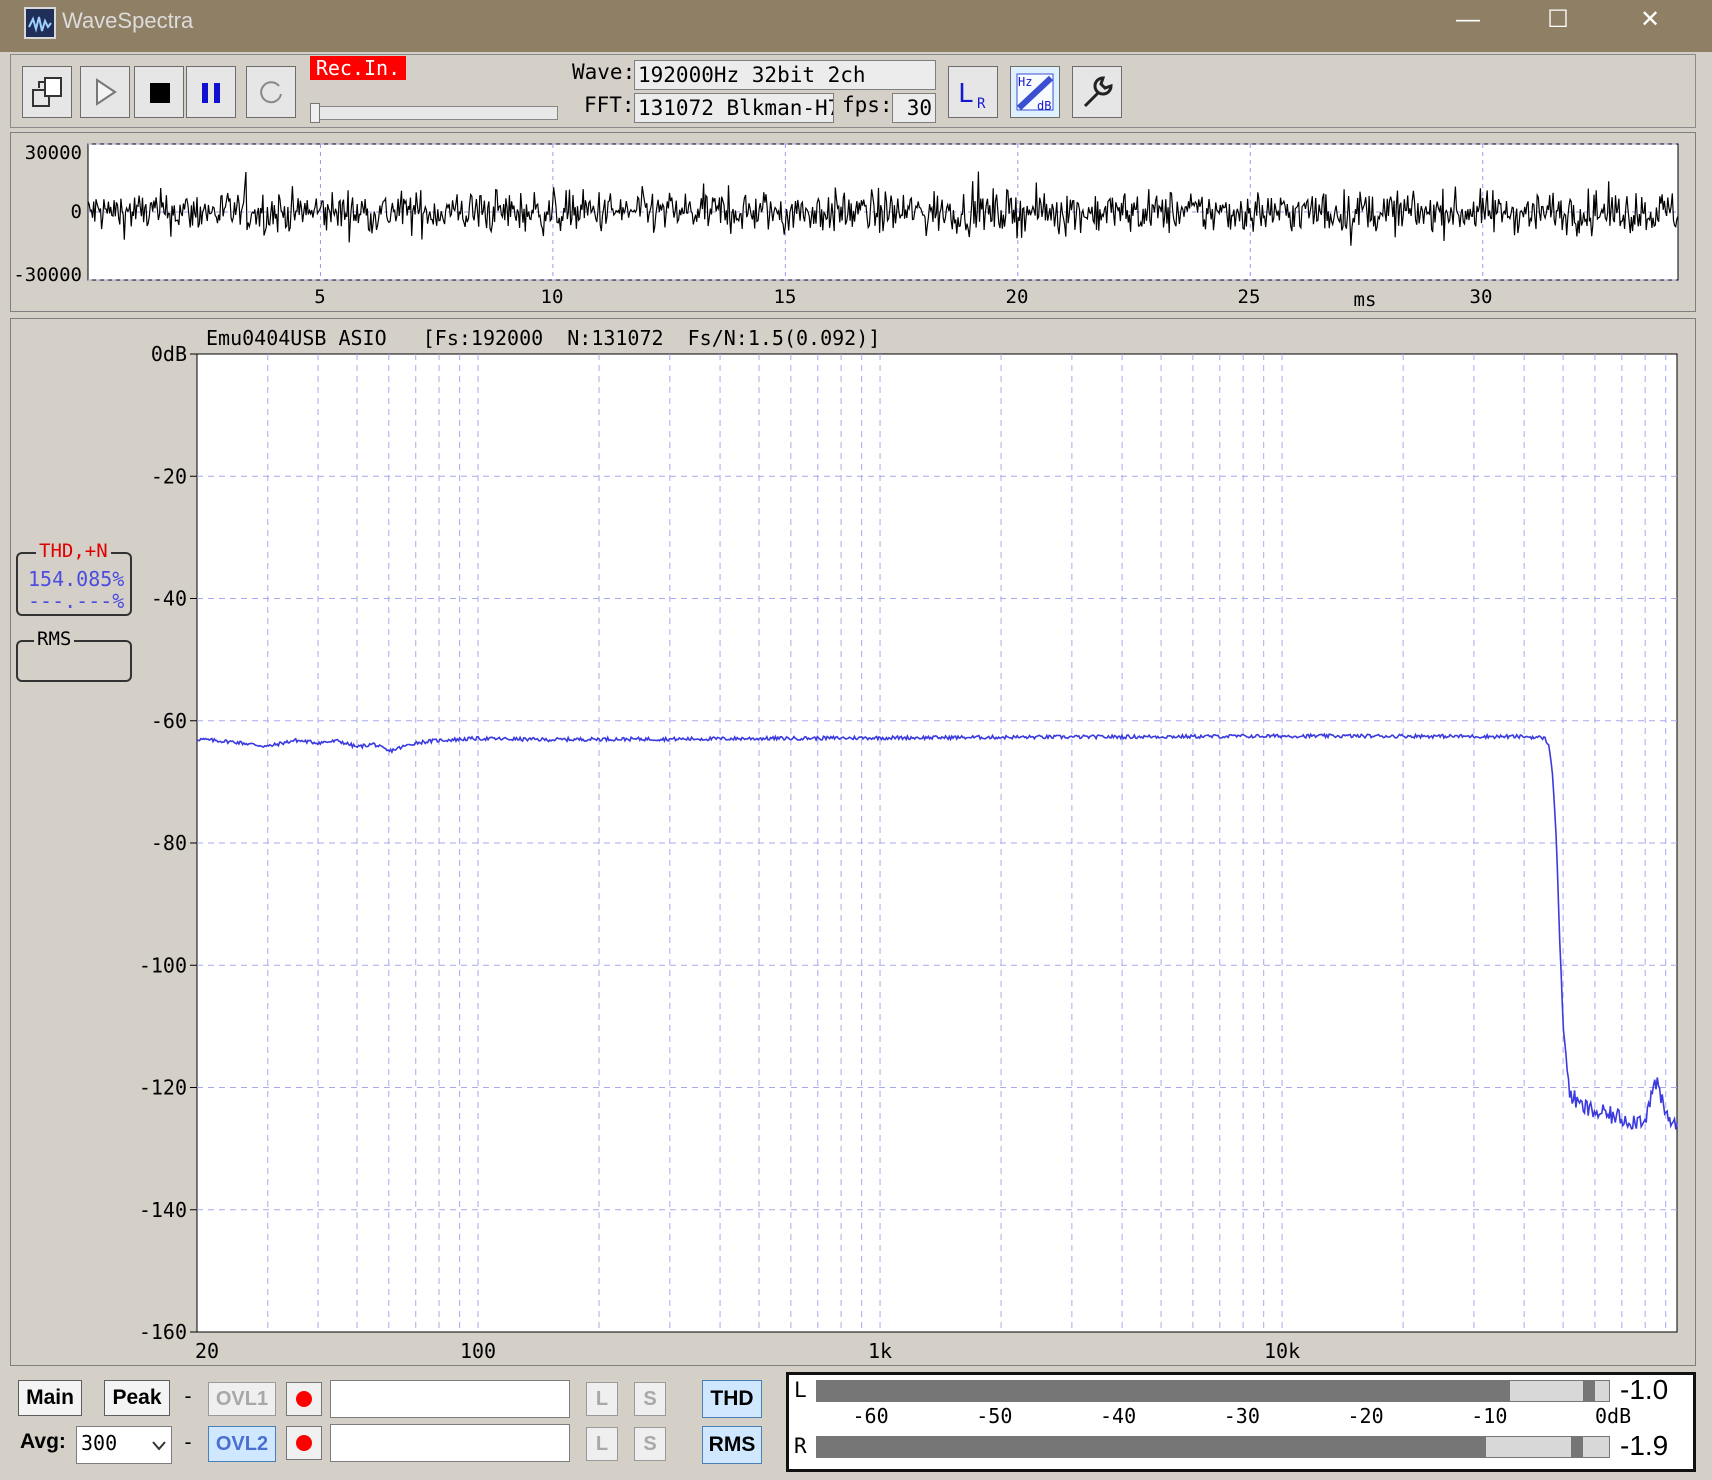  I want to click on settings-button, so click(1097, 92).